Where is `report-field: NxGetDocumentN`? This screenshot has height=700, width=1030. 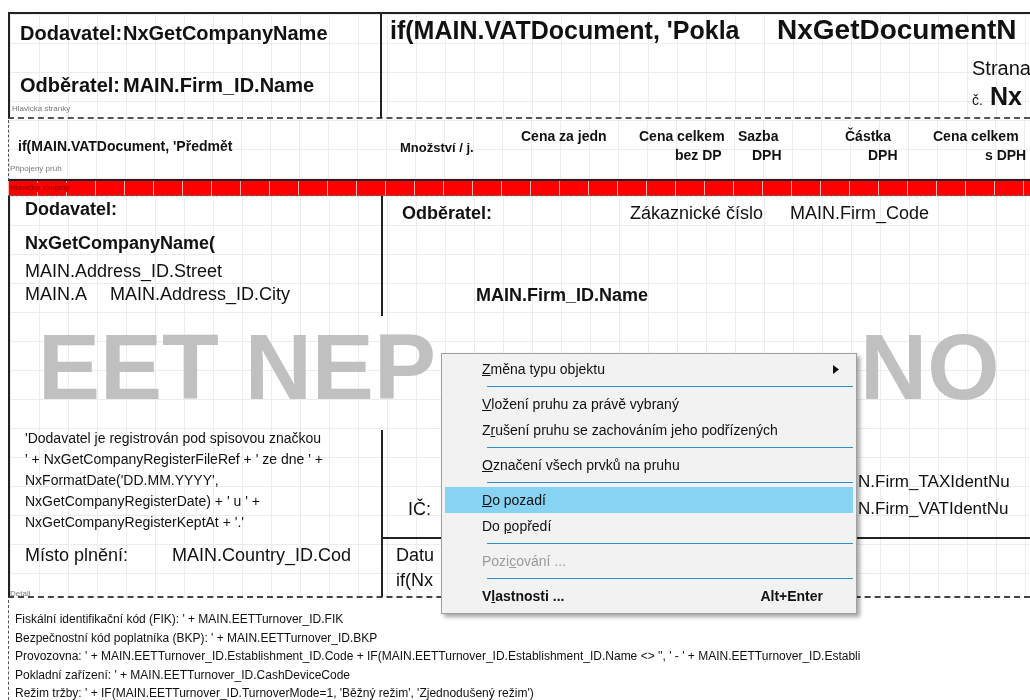
report-field: NxGetDocumentN is located at coordinates (897, 30).